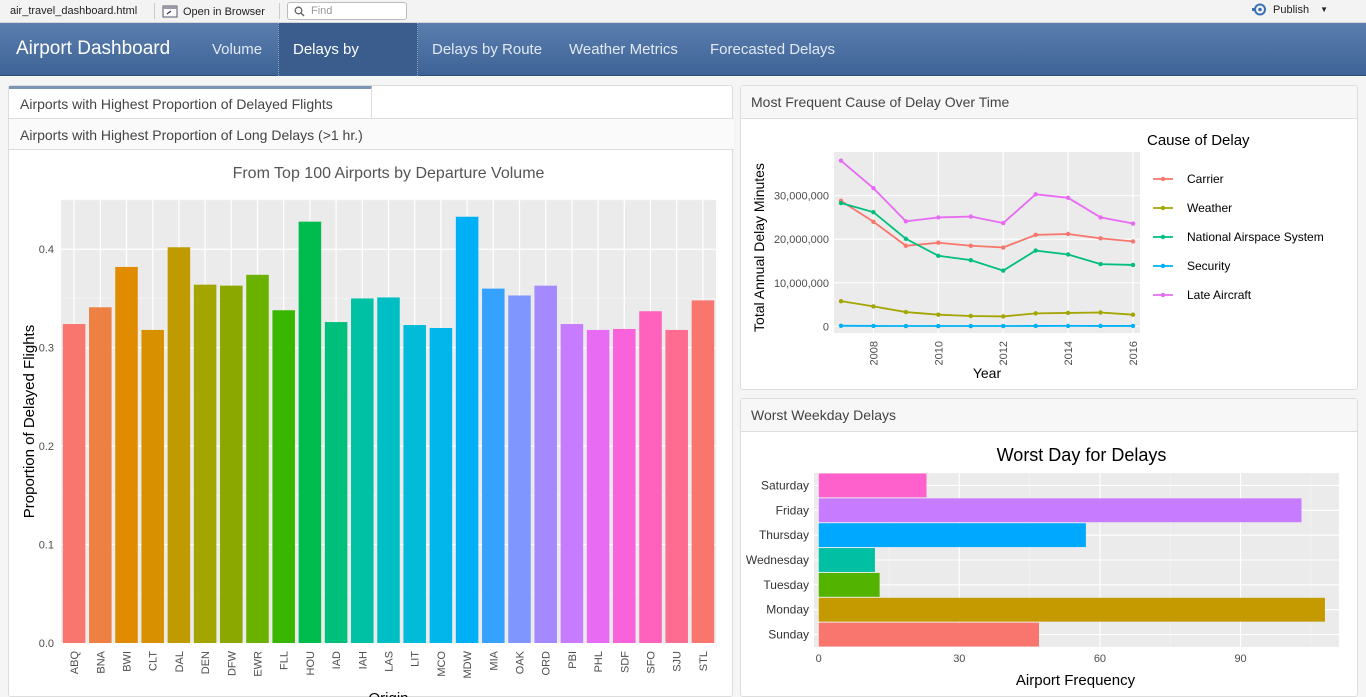 This screenshot has width=1366, height=697. What do you see at coordinates (46, 250) in the screenshot?
I see `y-tick-label: 0.4` at bounding box center [46, 250].